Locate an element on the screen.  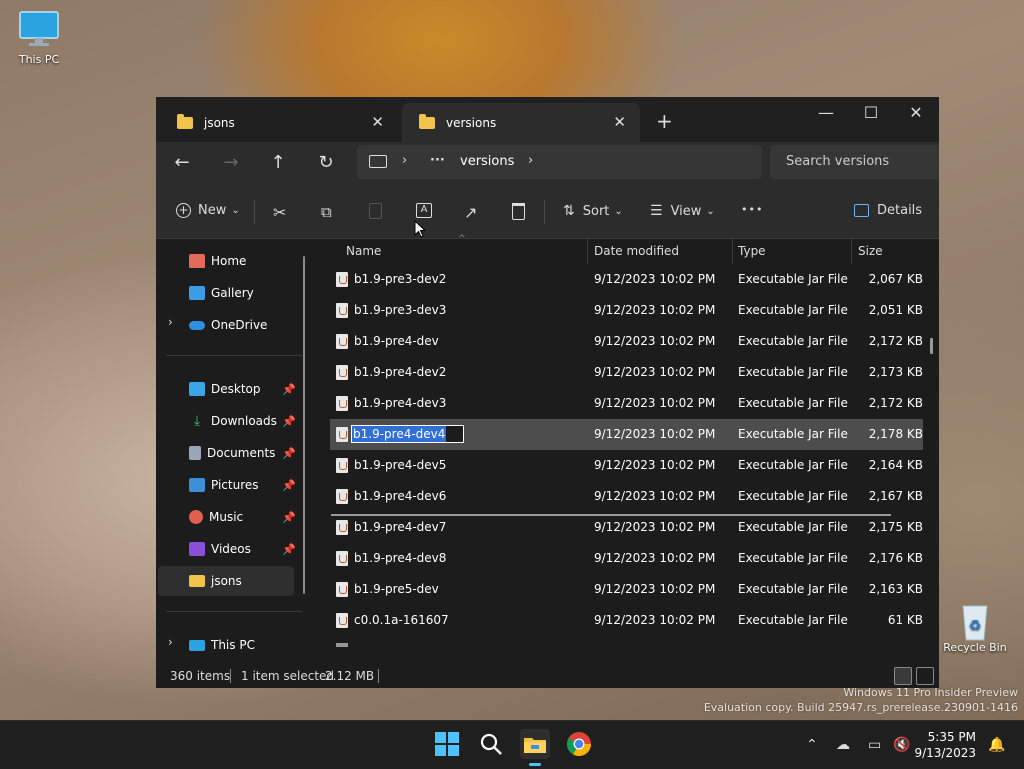
nav-item-music: Music 📌 is located at coordinates (227, 517).